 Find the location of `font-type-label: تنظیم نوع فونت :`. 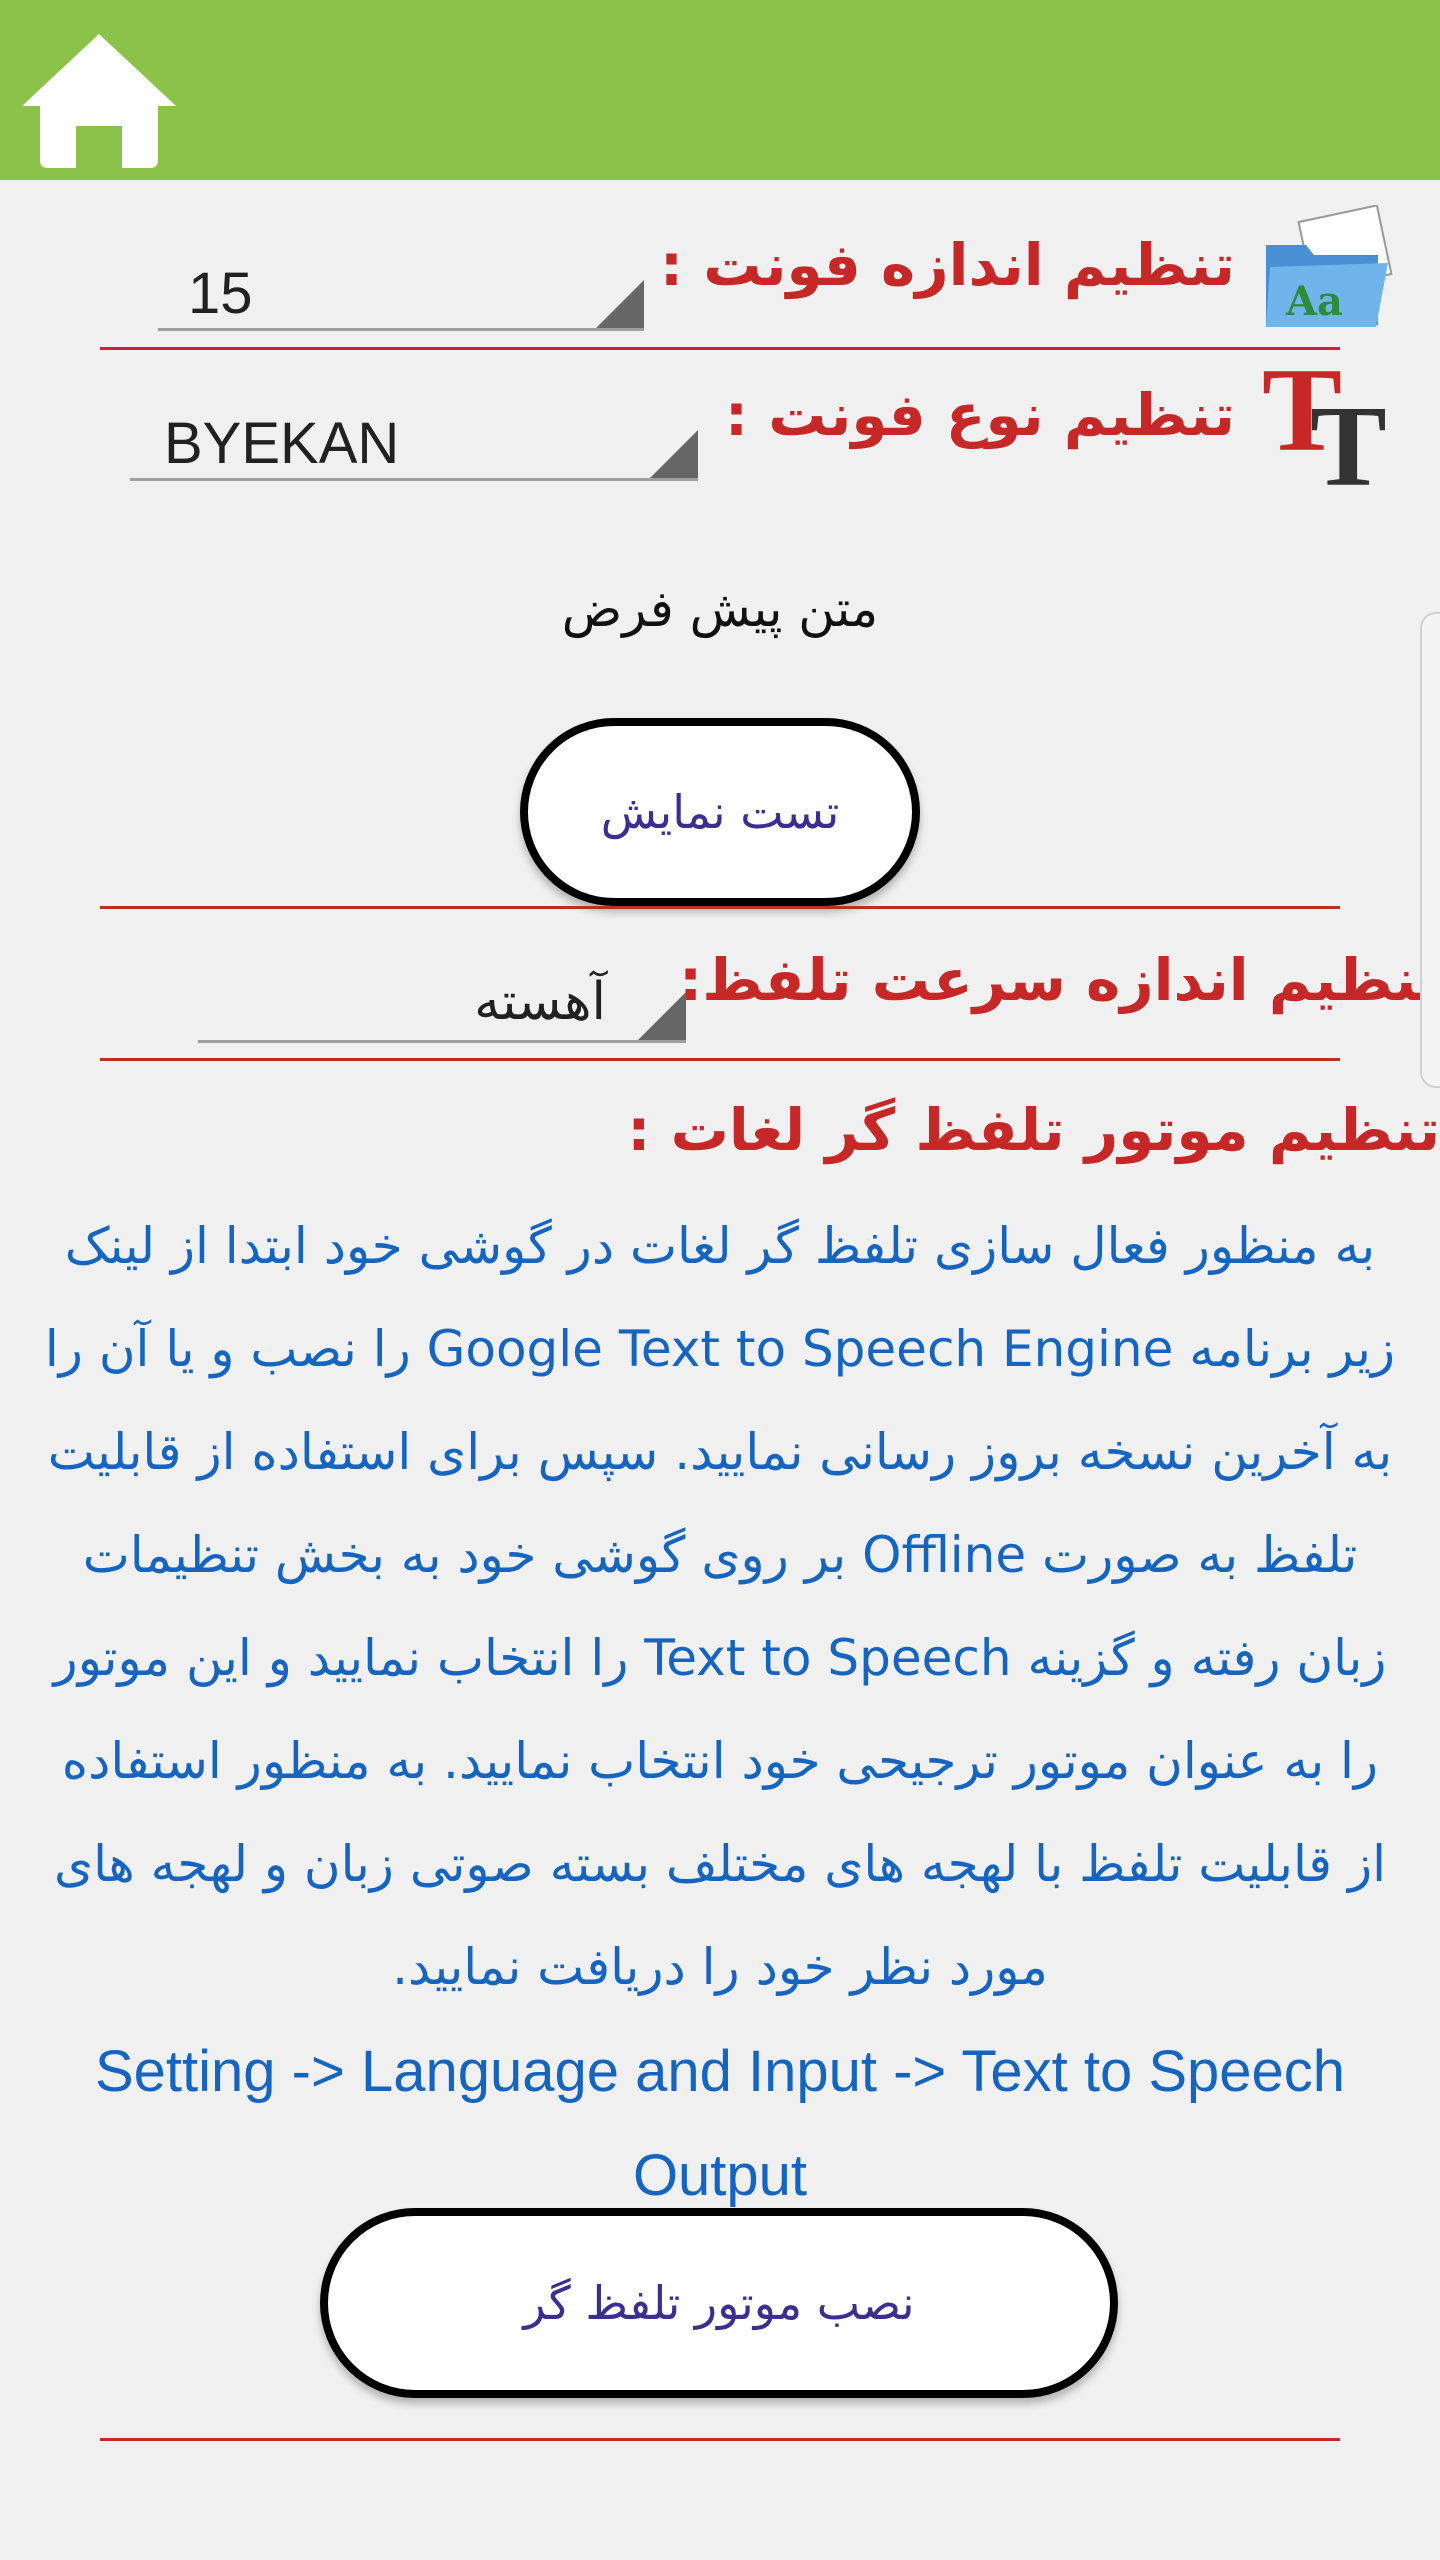

font-type-label: تنظیم نوع فونت : is located at coordinates (979, 415).